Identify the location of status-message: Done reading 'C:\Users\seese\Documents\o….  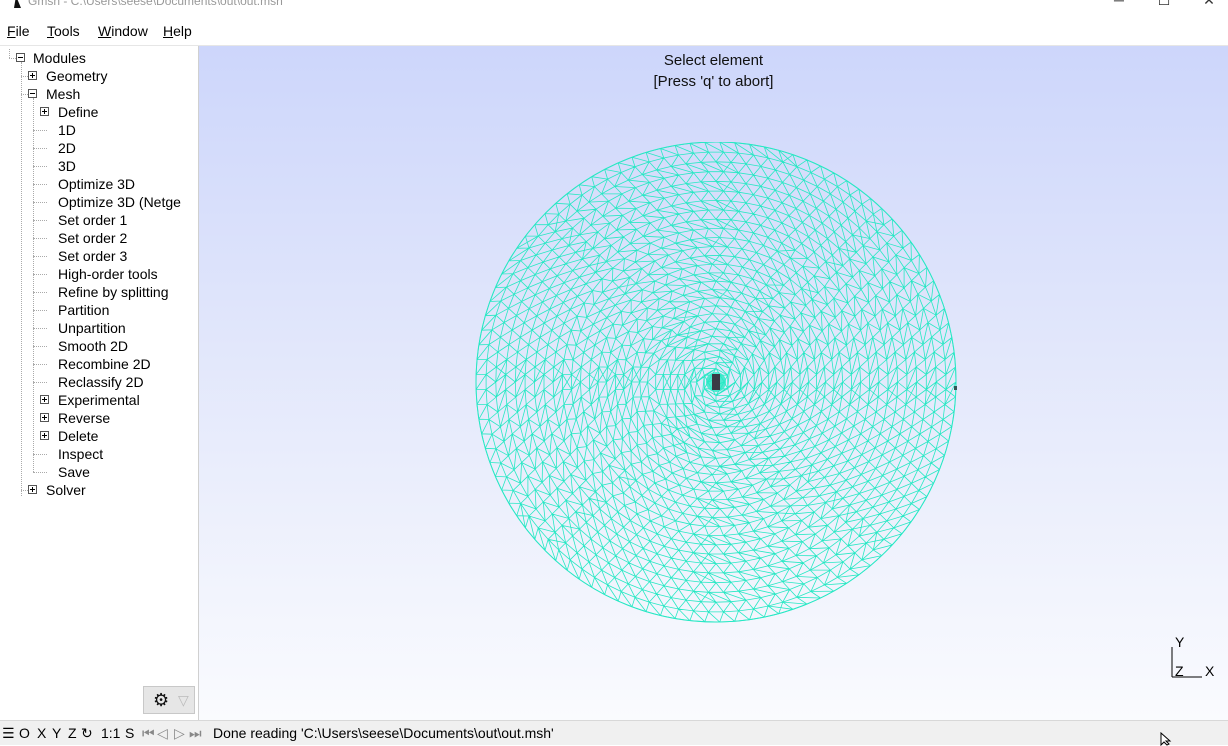
(383, 733).